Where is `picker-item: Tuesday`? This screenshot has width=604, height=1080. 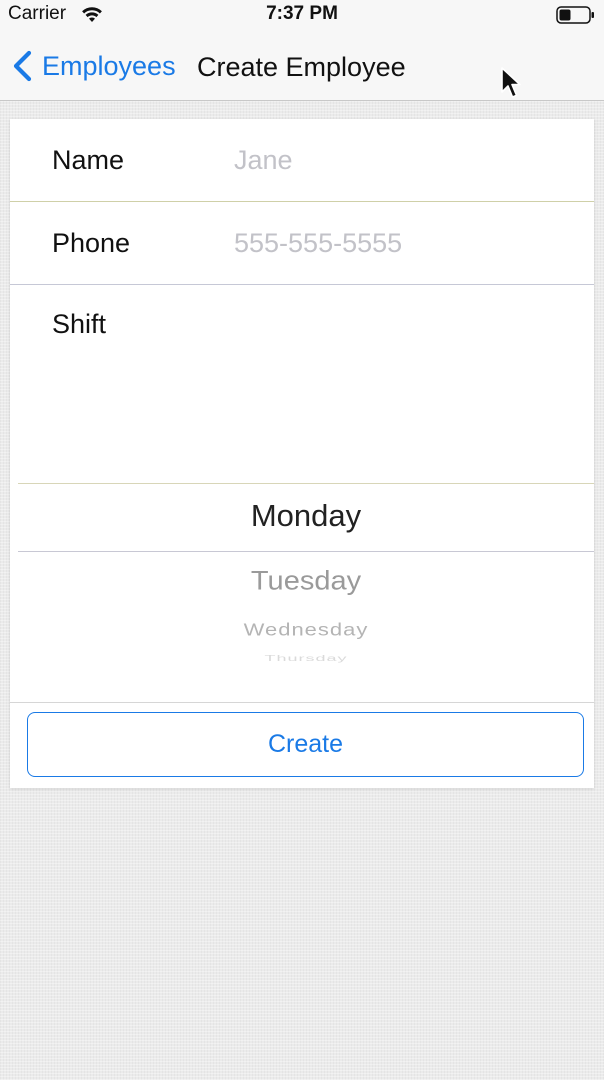 picker-item: Tuesday is located at coordinates (306, 581).